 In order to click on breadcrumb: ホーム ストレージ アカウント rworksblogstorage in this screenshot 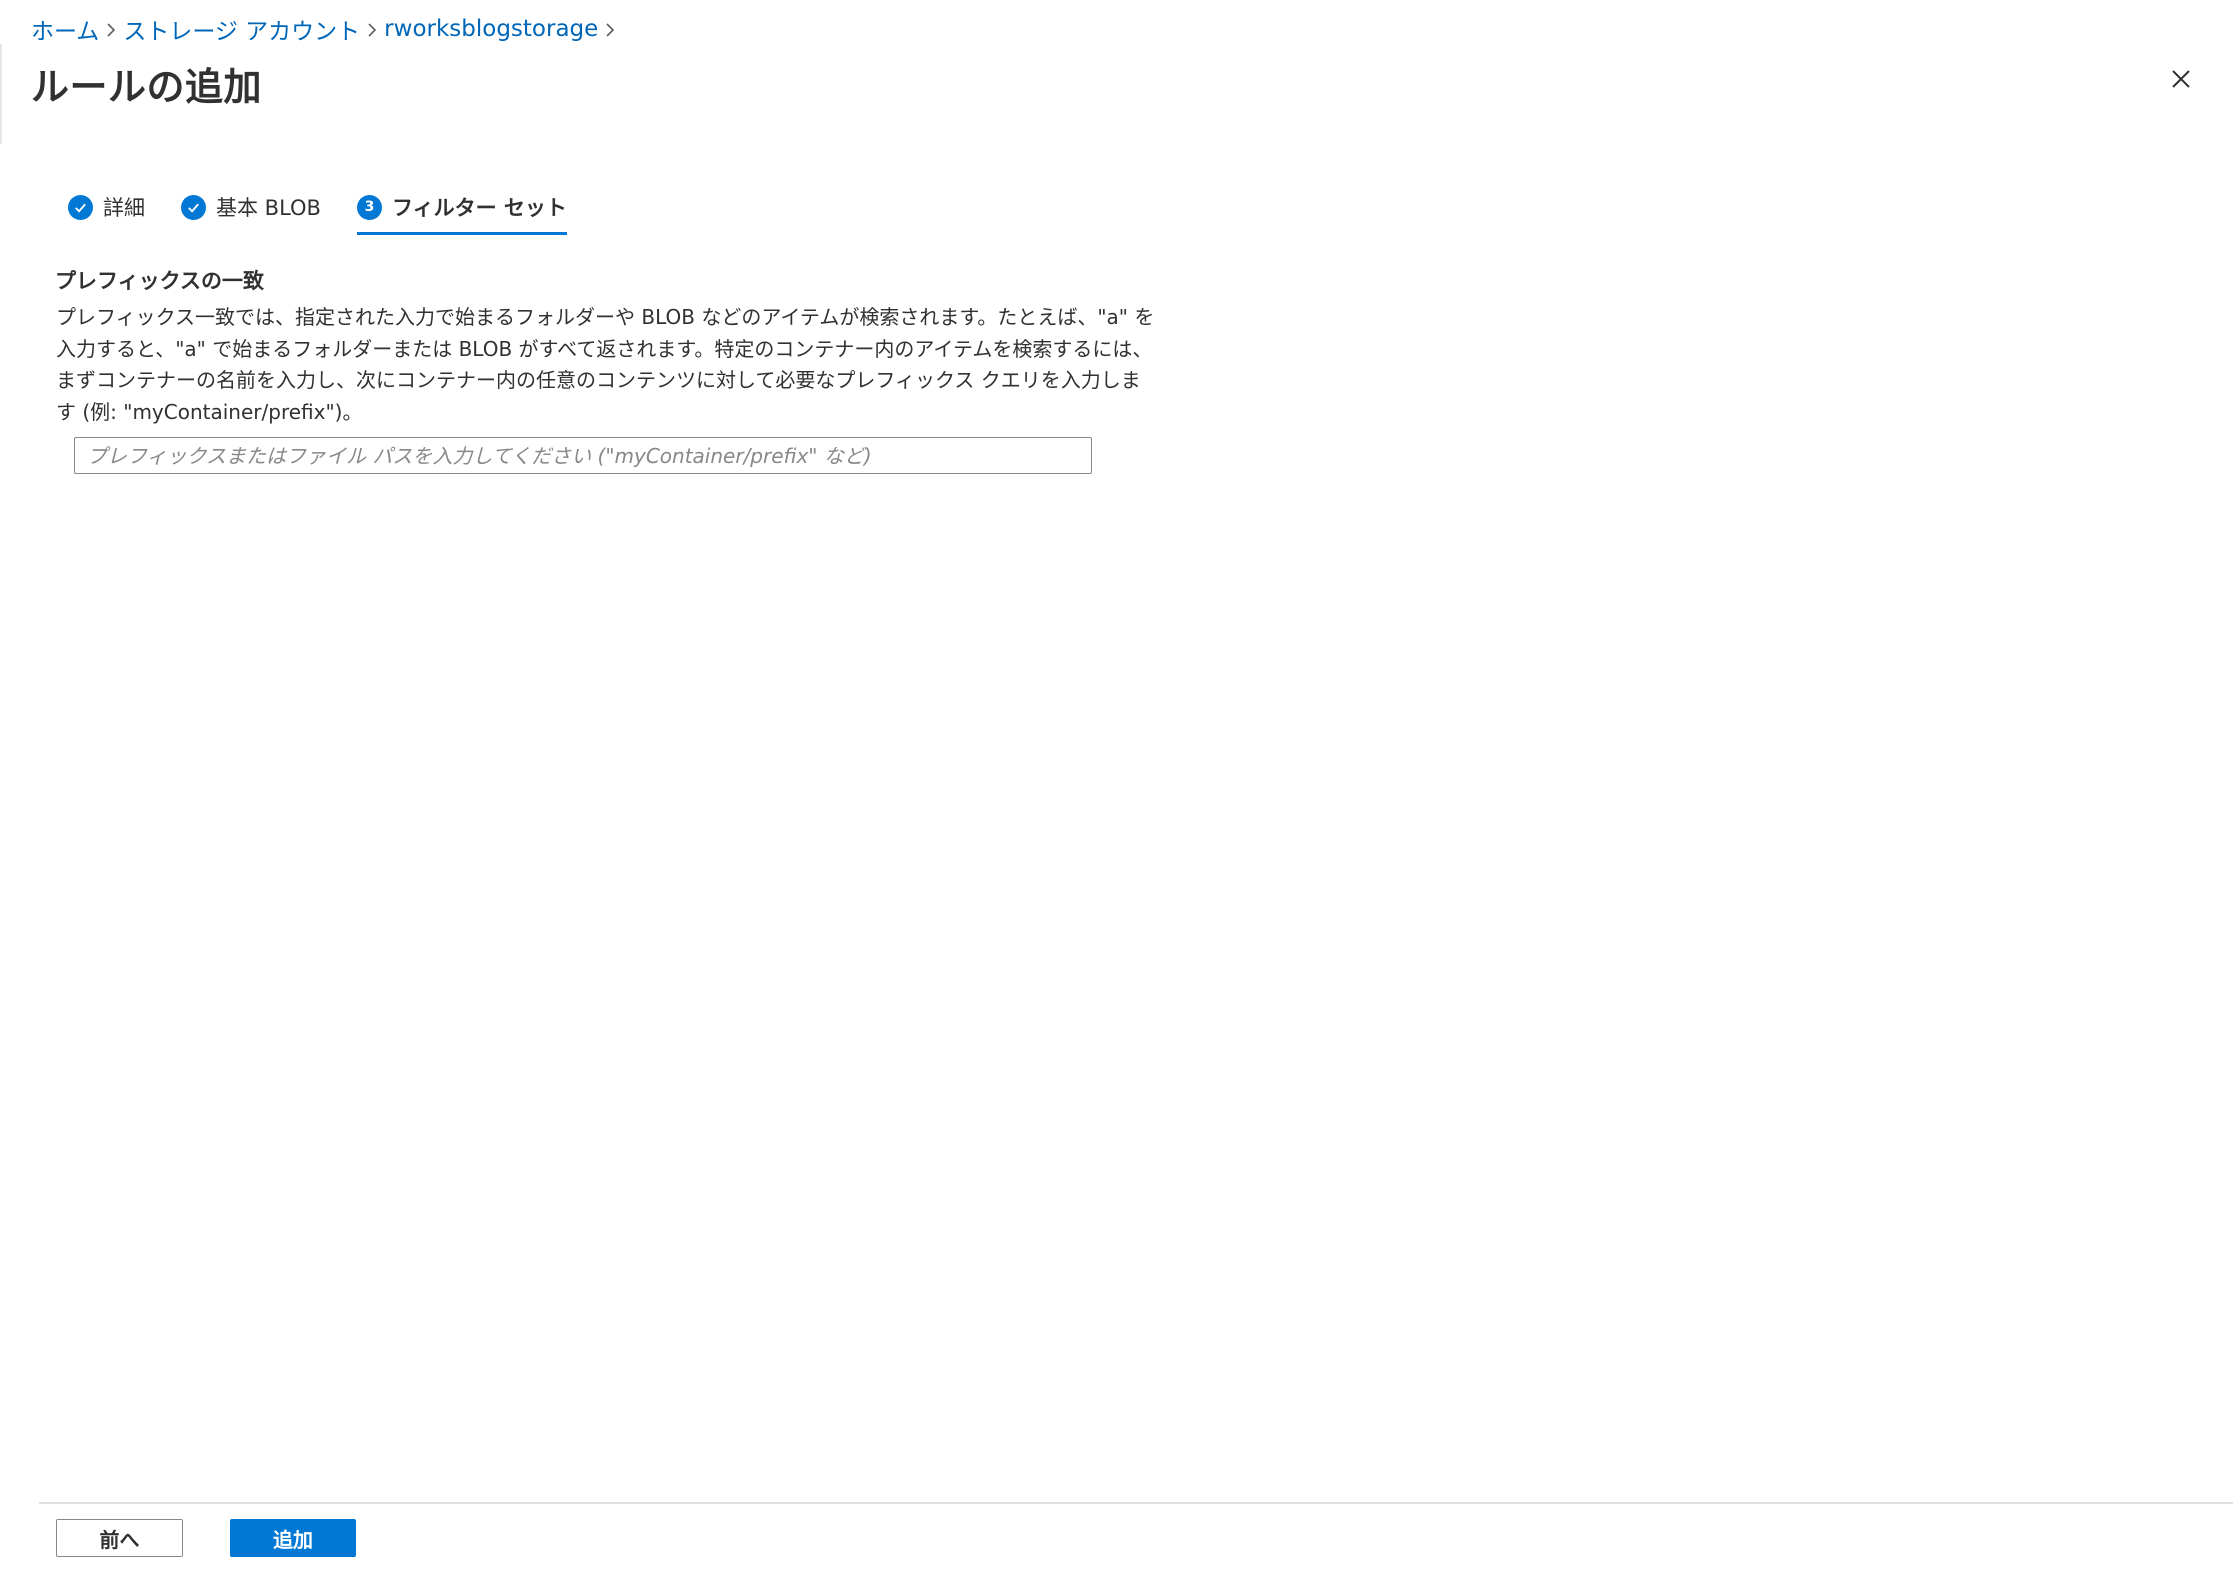, I will do `click(326, 29)`.